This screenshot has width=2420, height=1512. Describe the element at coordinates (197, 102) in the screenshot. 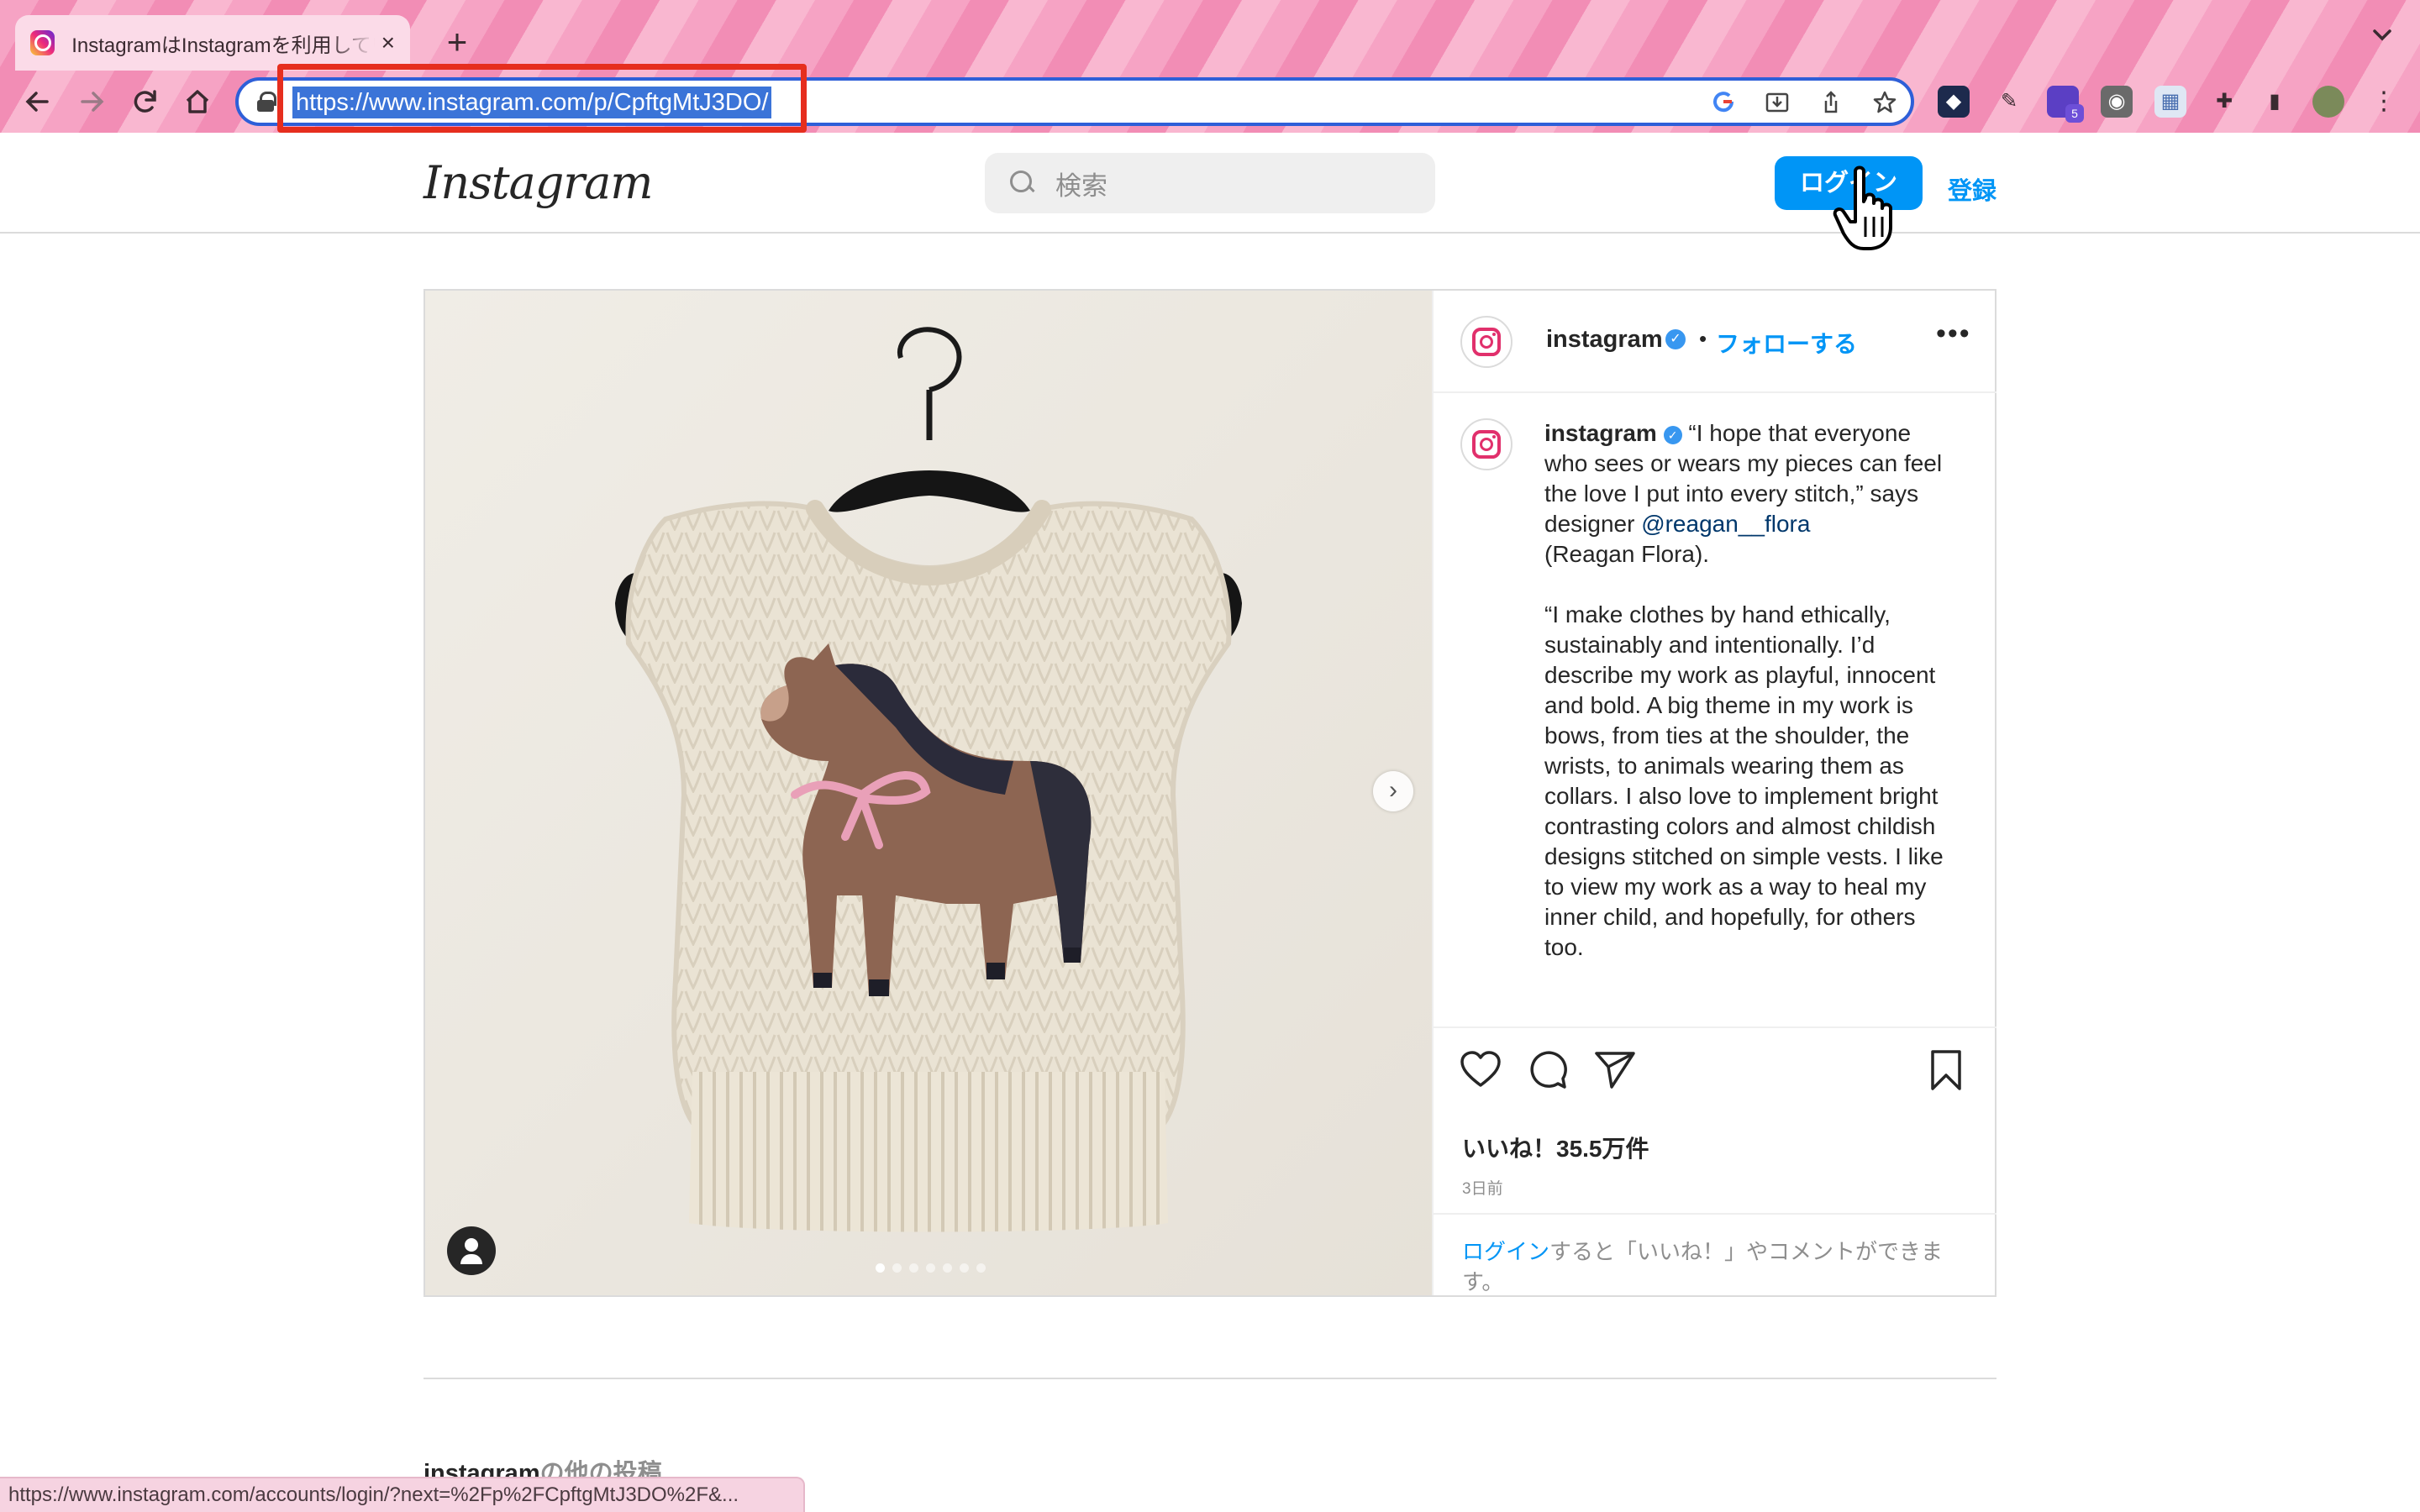

I see `home-icon` at that location.